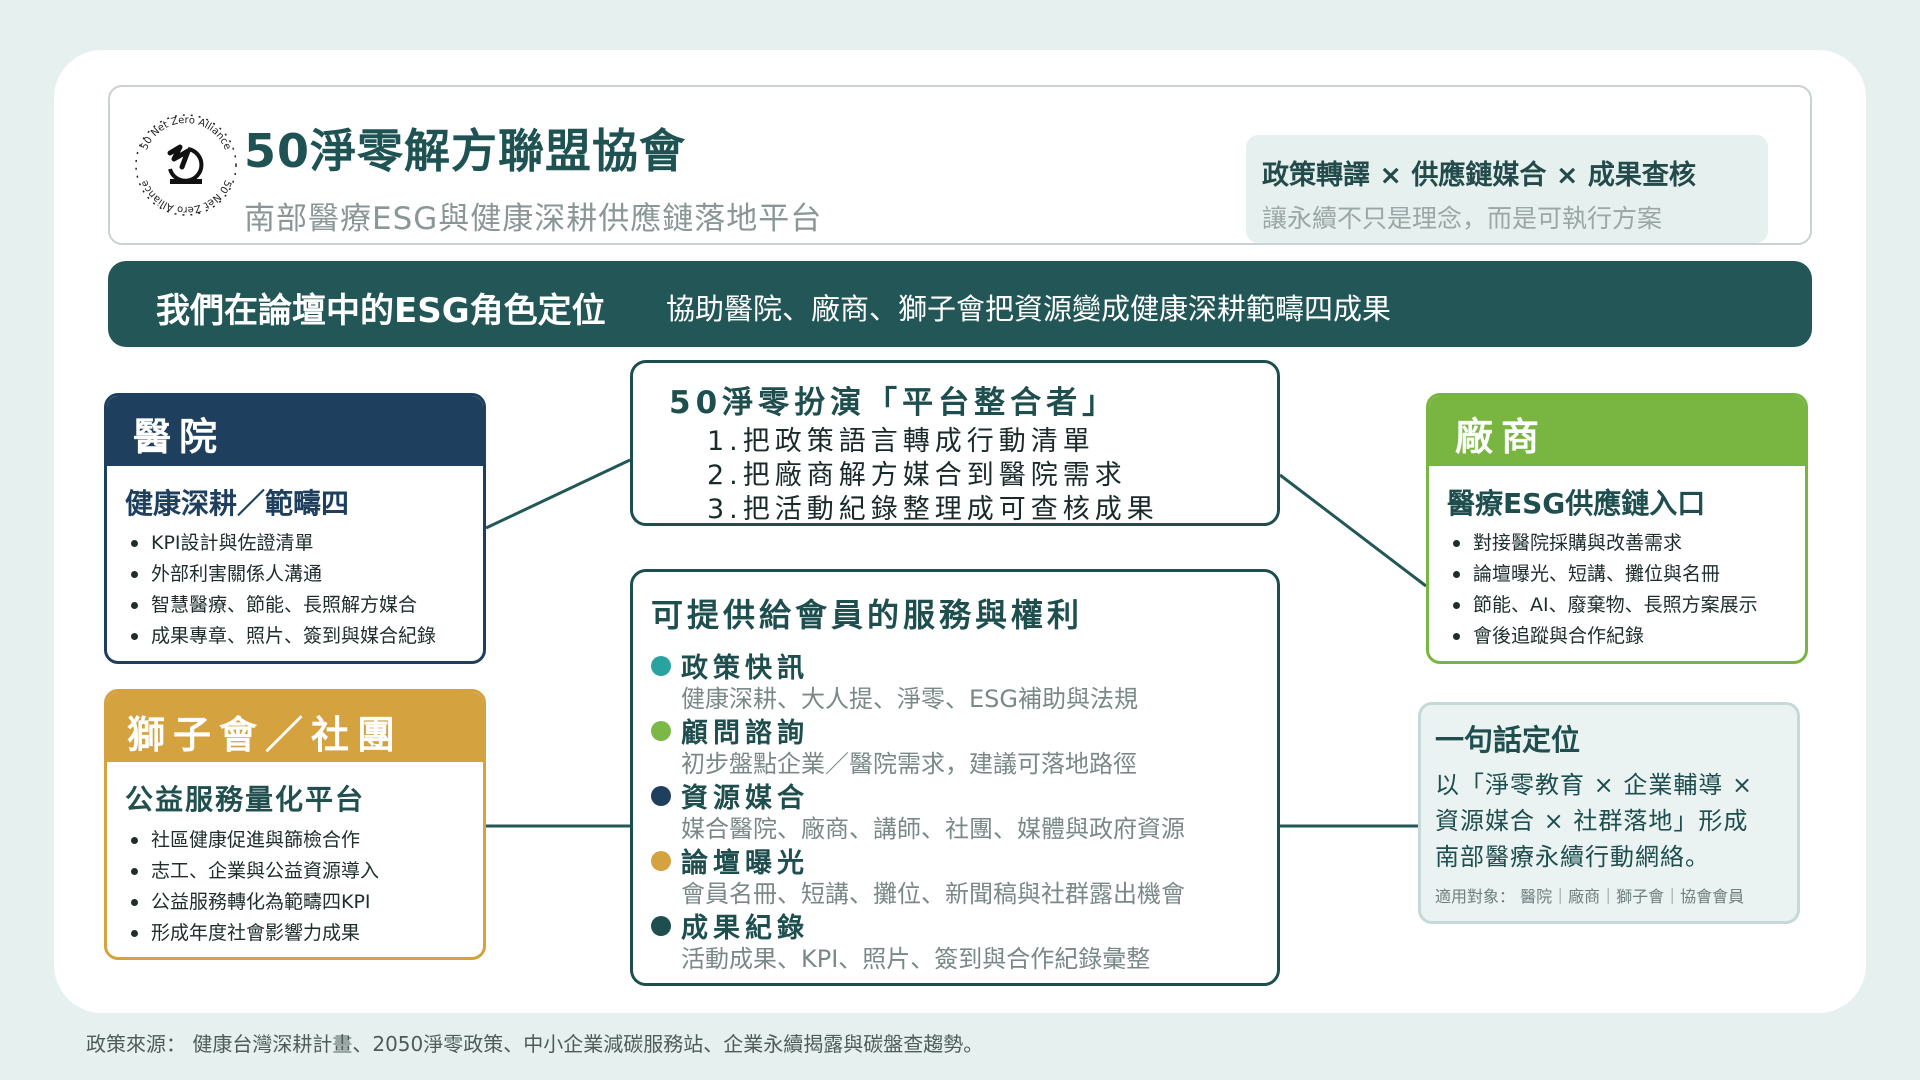 The width and height of the screenshot is (1920, 1080). What do you see at coordinates (1604, 543) in the screenshot?
I see `list-item: 對接醫院採購與改善需求` at bounding box center [1604, 543].